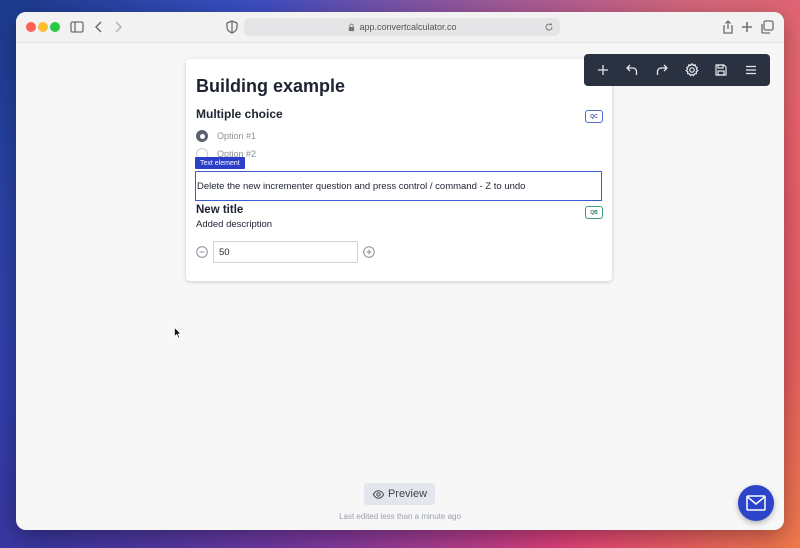  What do you see at coordinates (603, 70) in the screenshot?
I see `plus-icon` at bounding box center [603, 70].